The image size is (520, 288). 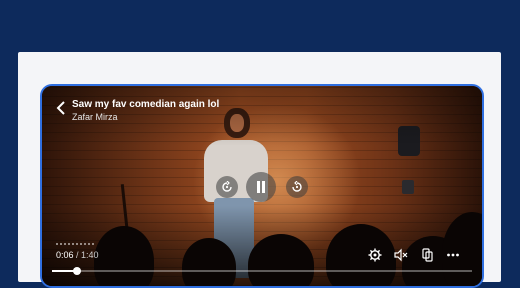 I want to click on time-display: 0:06 / 1:40, so click(x=77, y=255).